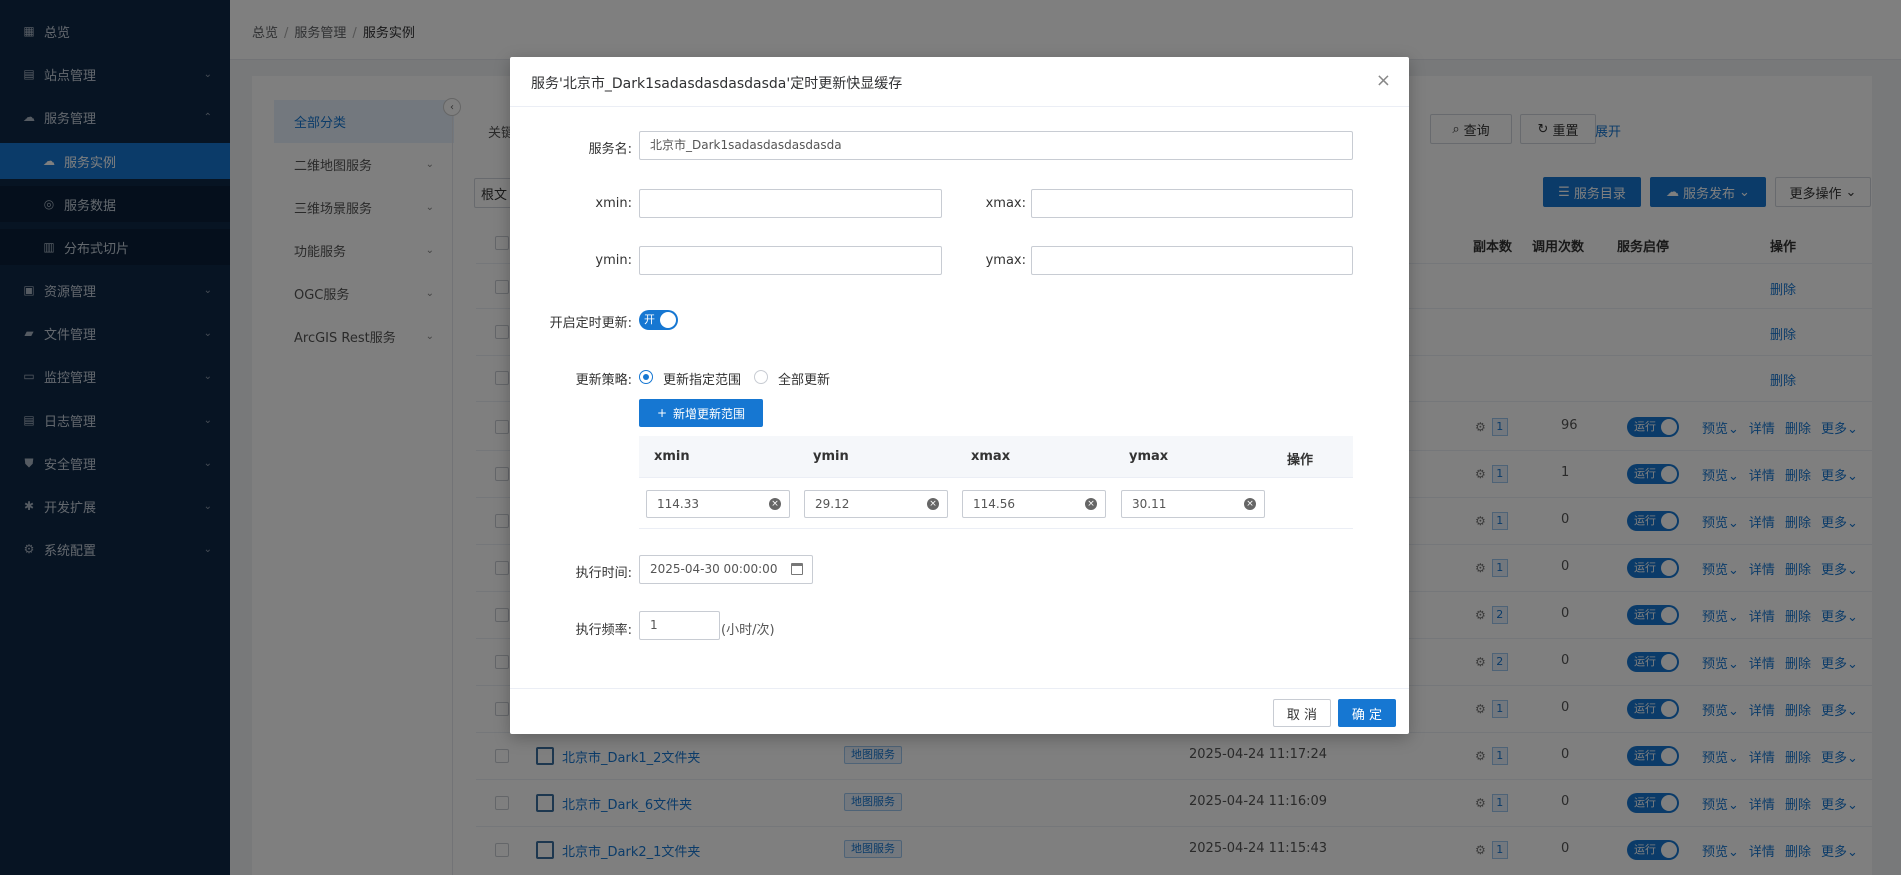 Image resolution: width=1901 pixels, height=875 pixels. What do you see at coordinates (613, 203) in the screenshot?
I see `xmin-label: xmin:` at bounding box center [613, 203].